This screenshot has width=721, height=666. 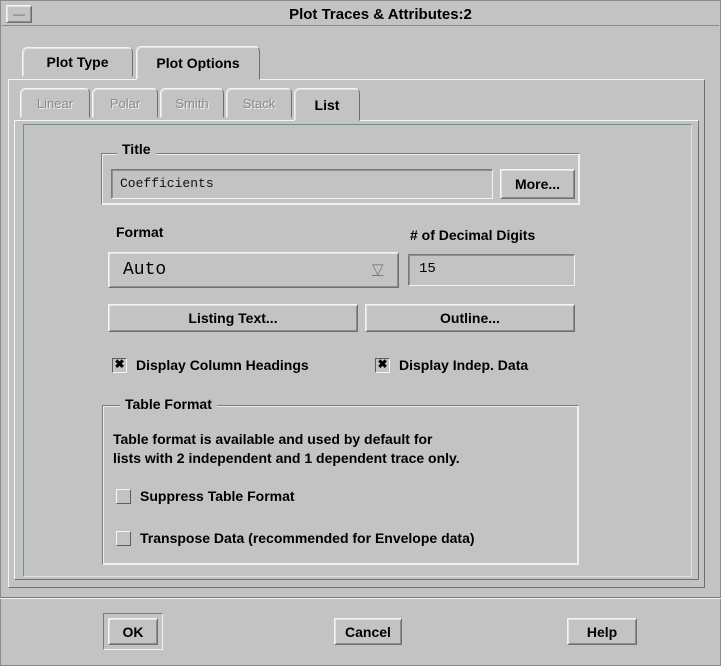 I want to click on format-select-value: Auto, so click(x=145, y=270).